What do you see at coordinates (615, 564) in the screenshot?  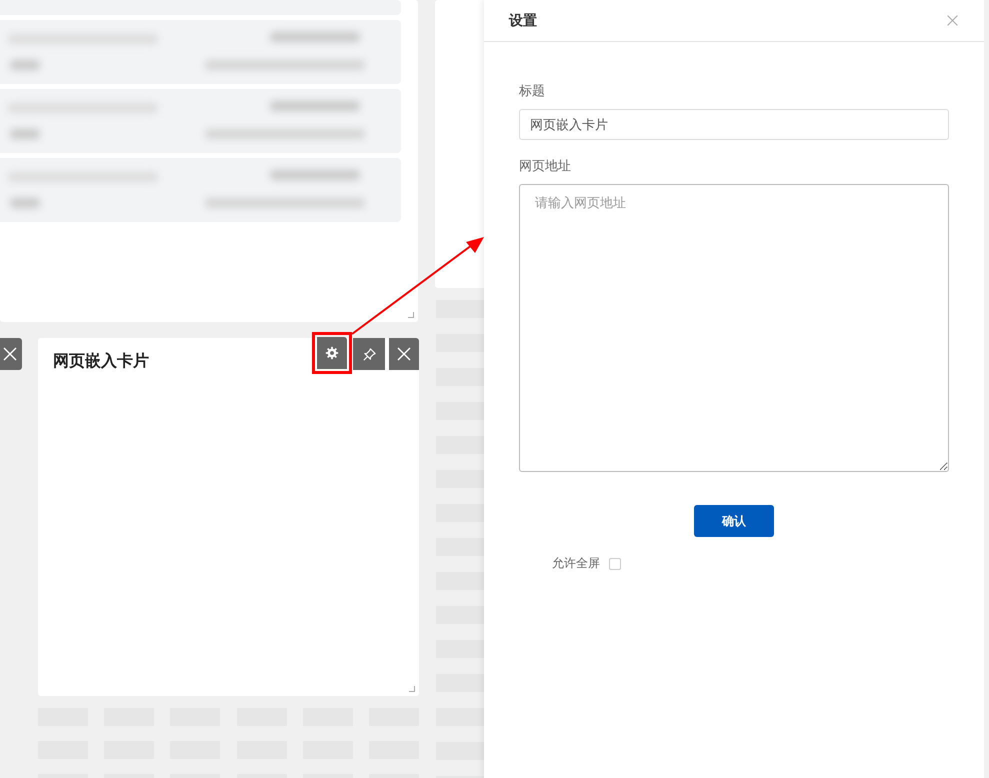 I see `fullscreen-checkbox` at bounding box center [615, 564].